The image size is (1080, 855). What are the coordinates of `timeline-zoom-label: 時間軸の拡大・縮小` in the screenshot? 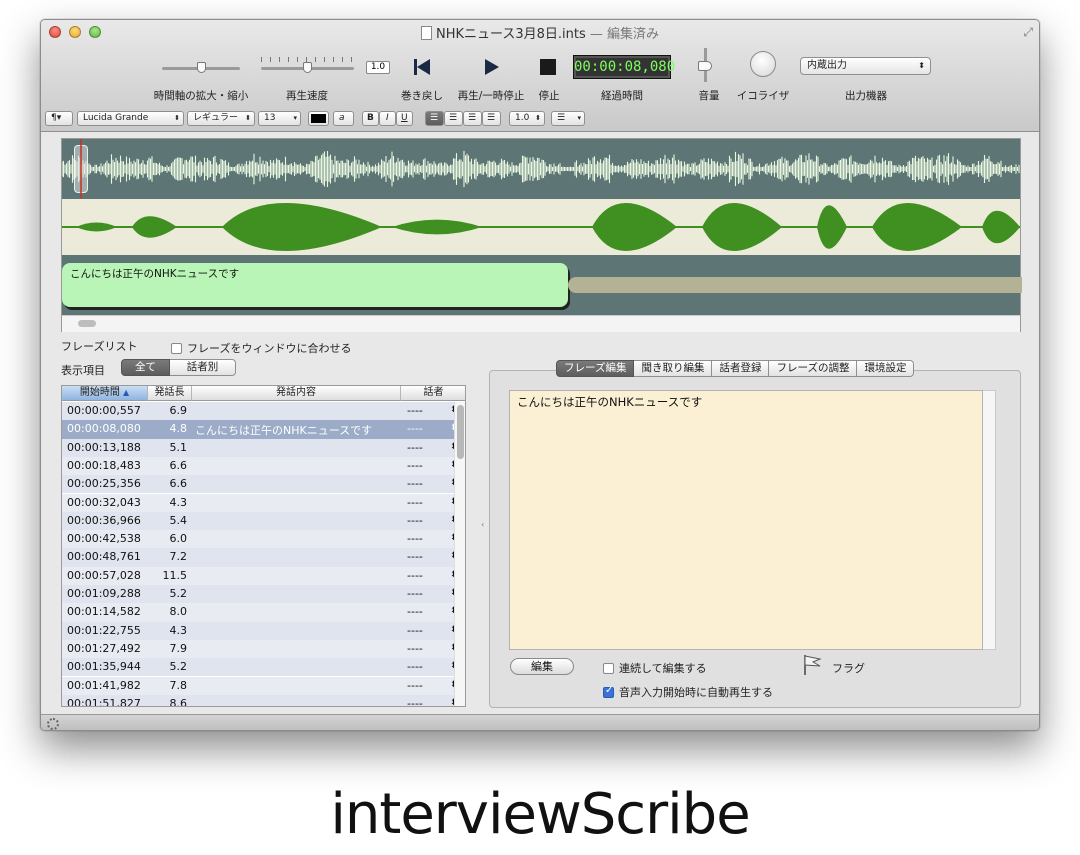 It's located at (201, 96).